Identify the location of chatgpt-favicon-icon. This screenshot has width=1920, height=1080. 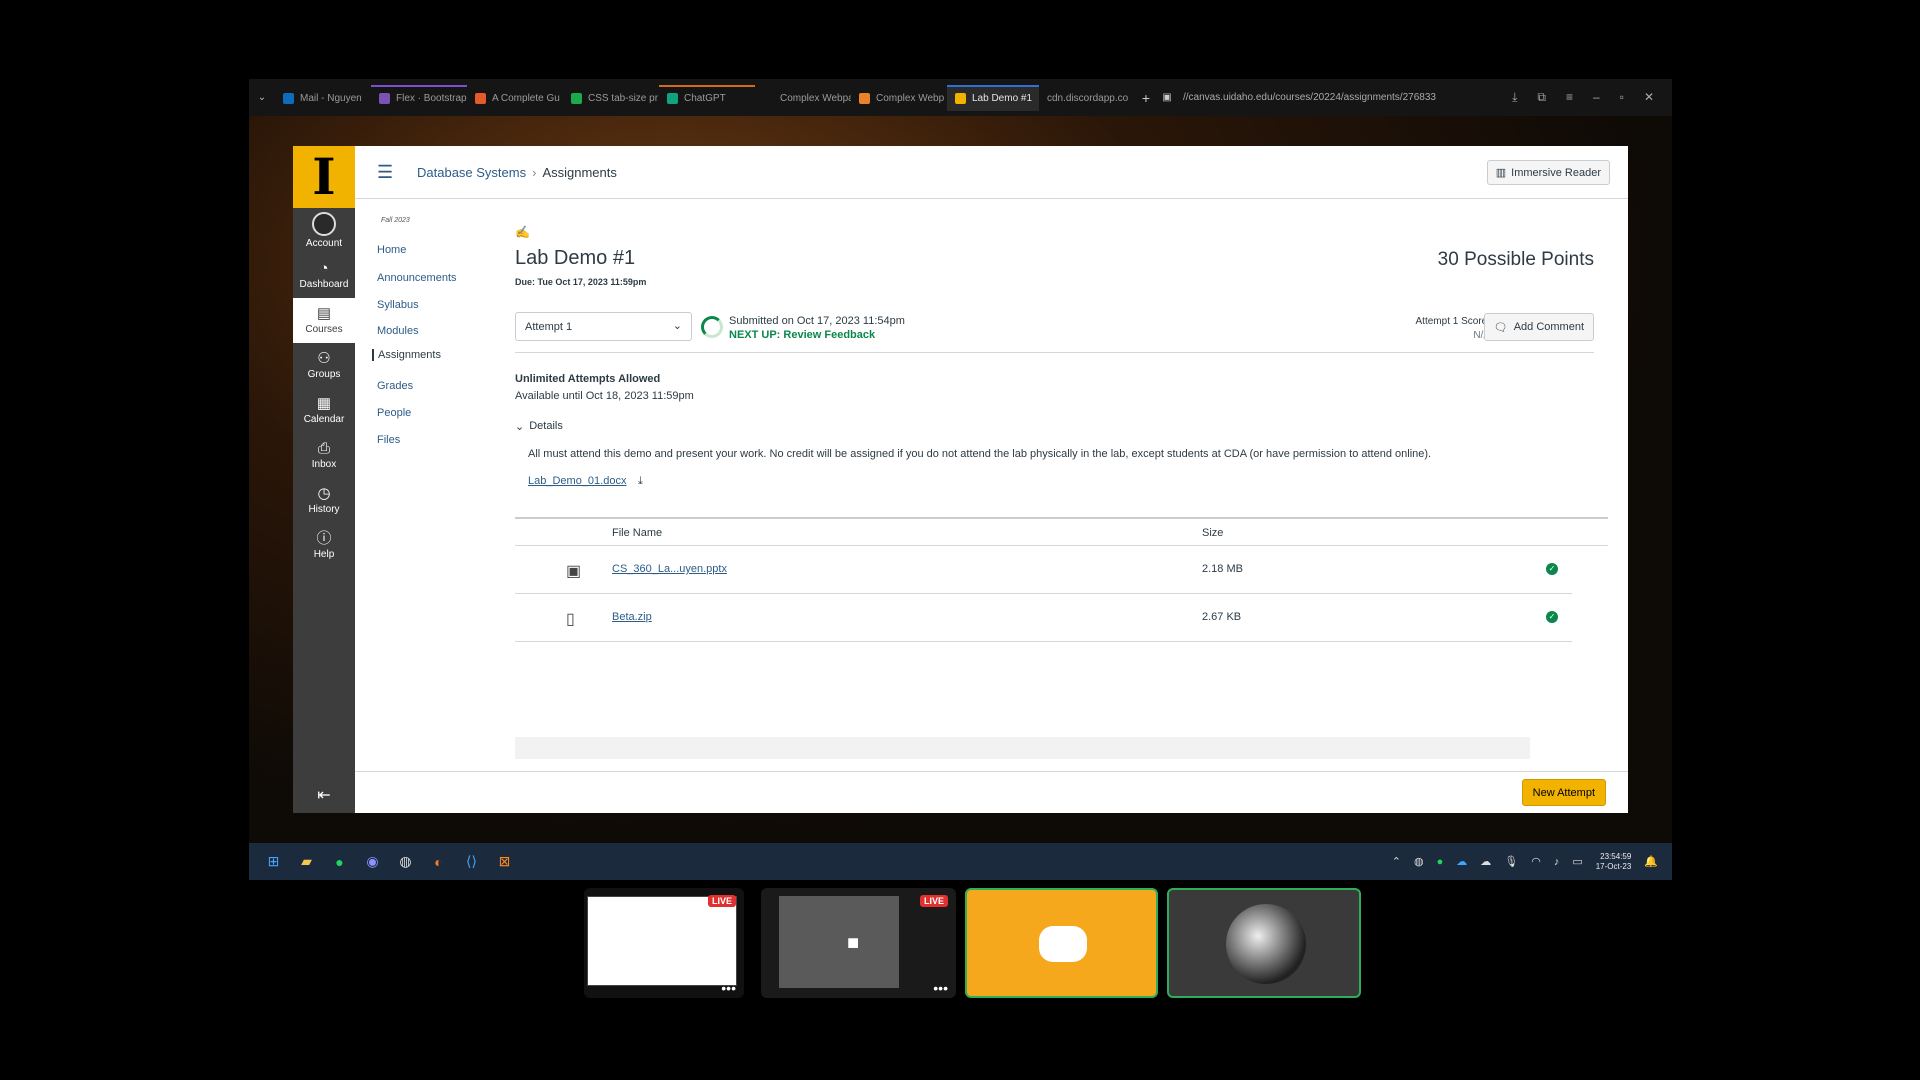
(672, 98).